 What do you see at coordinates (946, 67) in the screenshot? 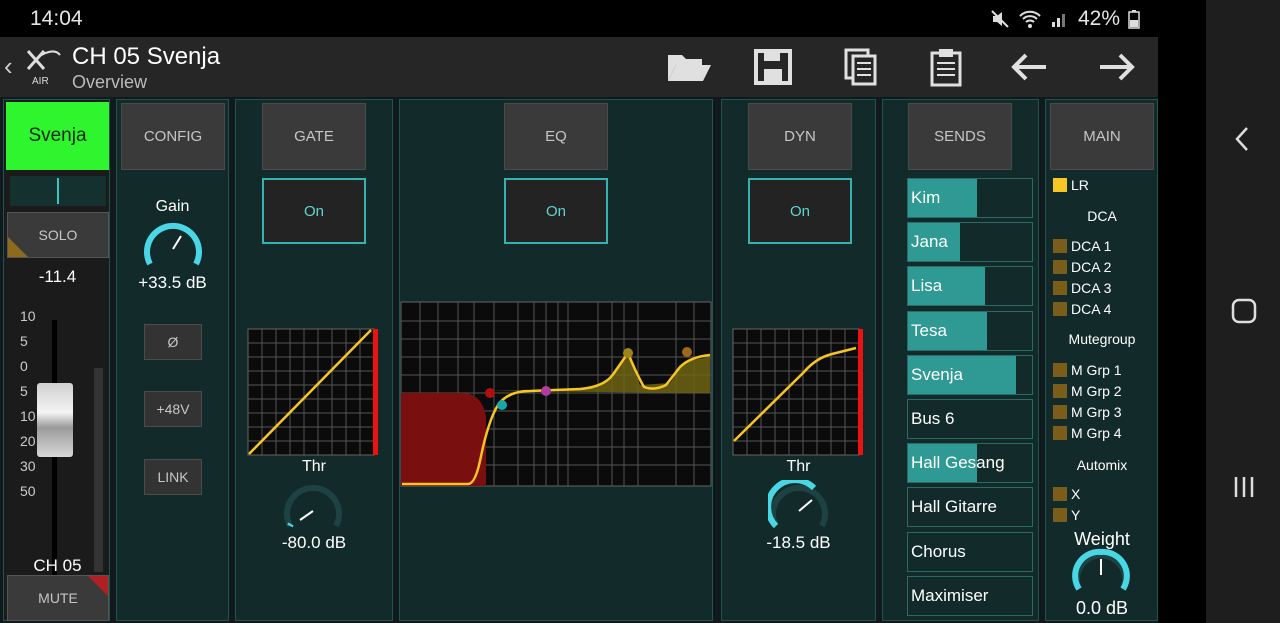
I see `paste-clipboard-icon` at bounding box center [946, 67].